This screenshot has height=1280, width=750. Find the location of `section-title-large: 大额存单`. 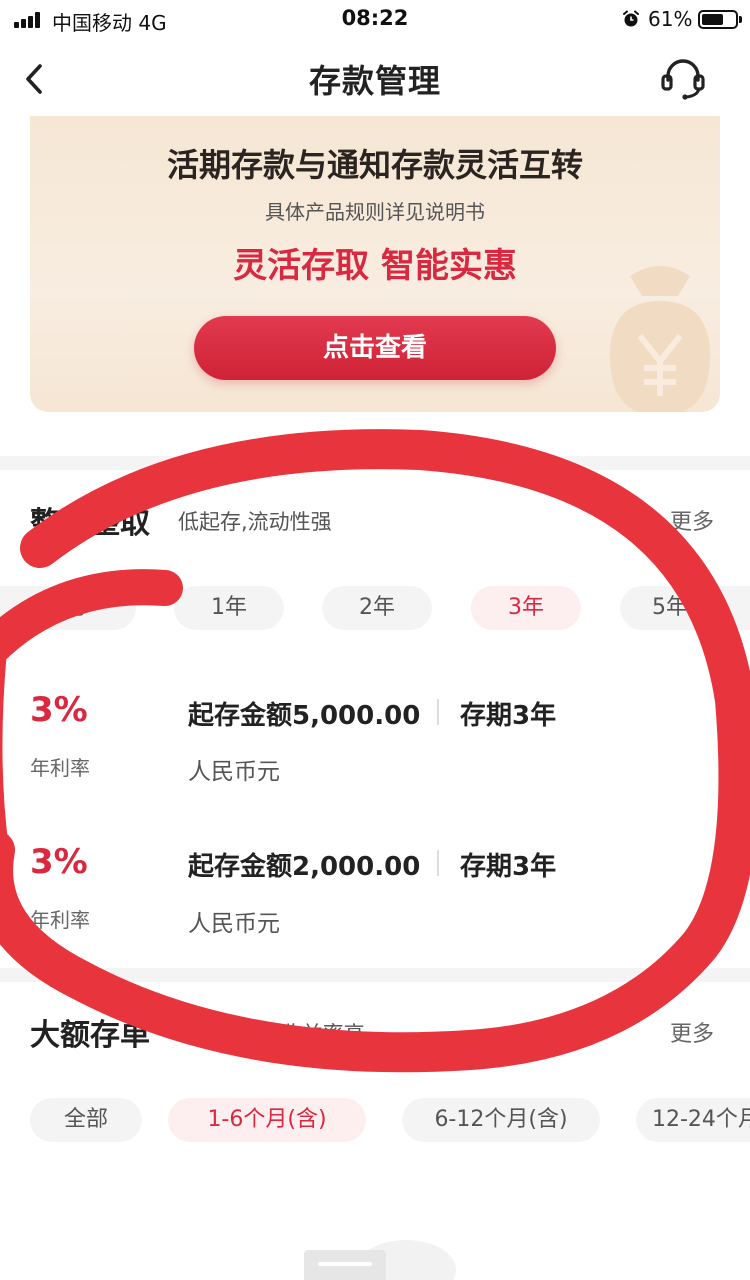

section-title-large: 大额存单 is located at coordinates (90, 1035).